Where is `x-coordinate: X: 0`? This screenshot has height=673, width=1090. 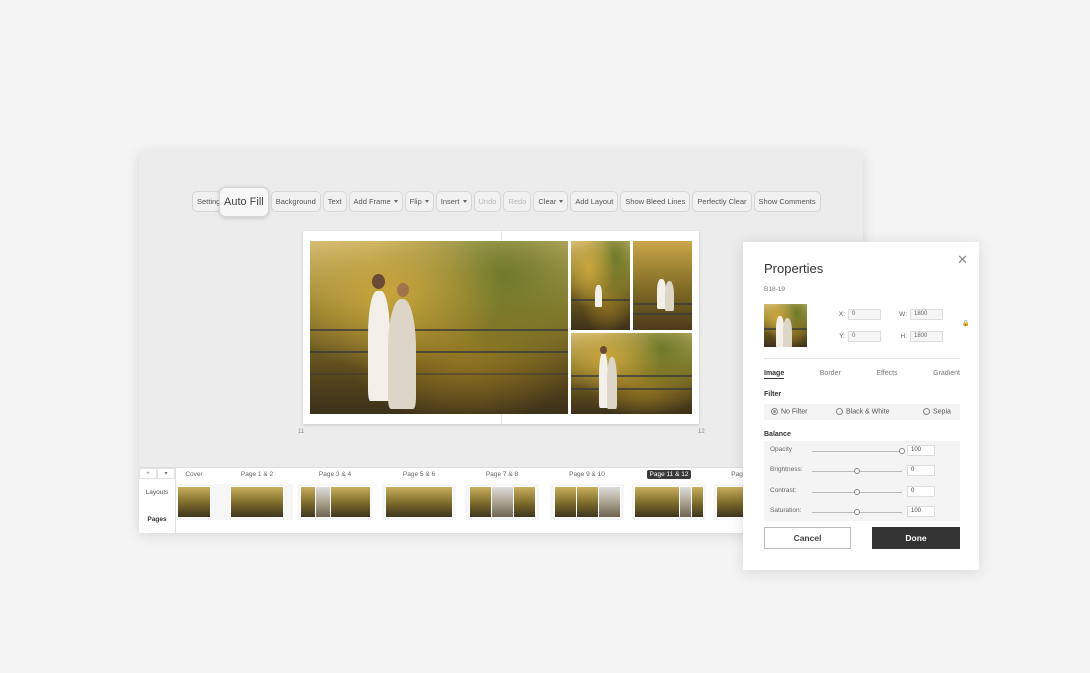
x-coordinate: X: 0 is located at coordinates (855, 314).